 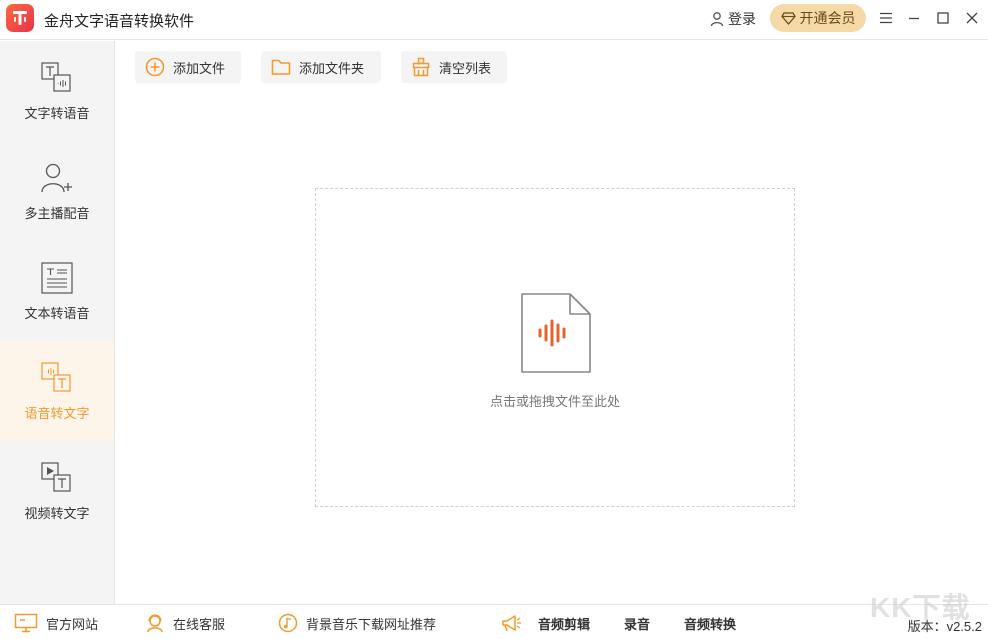 What do you see at coordinates (371, 623) in the screenshot?
I see `music-label: 背景音乐下载网址推荐` at bounding box center [371, 623].